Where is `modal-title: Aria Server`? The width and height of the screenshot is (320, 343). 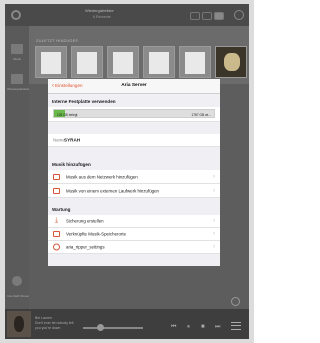 modal-title: Aria Server is located at coordinates (134, 85).